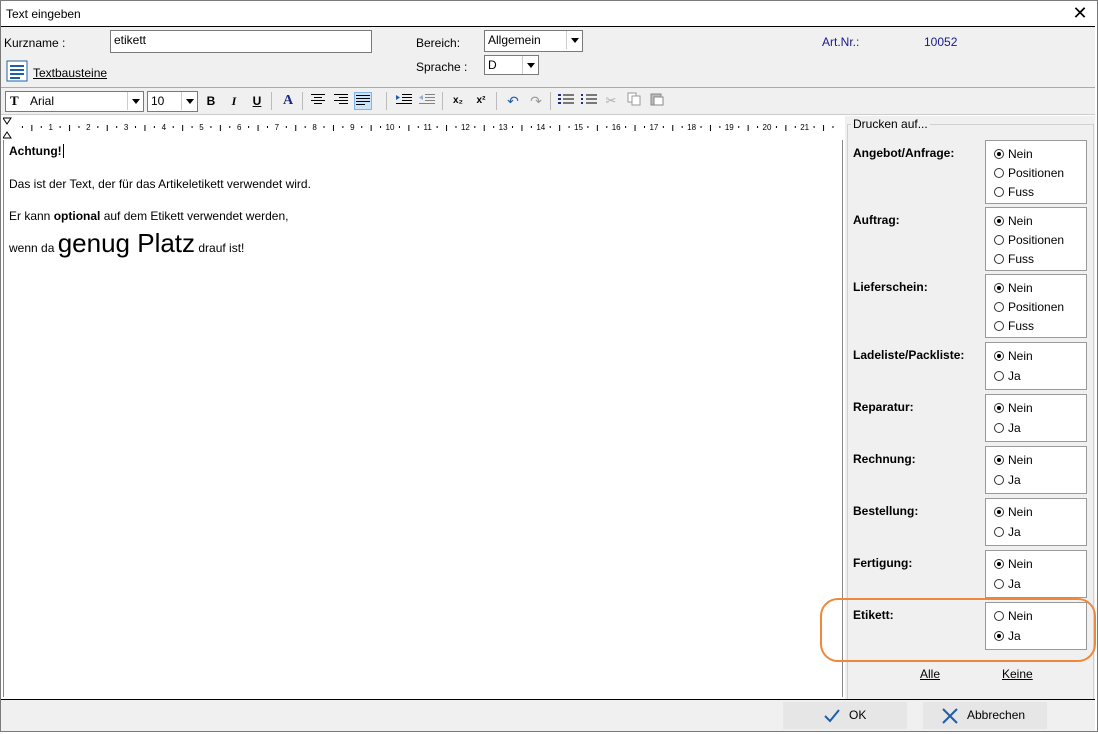 The height and width of the screenshot is (734, 1098). Describe the element at coordinates (481, 101) in the screenshot. I see `superscript-button: x²` at that location.